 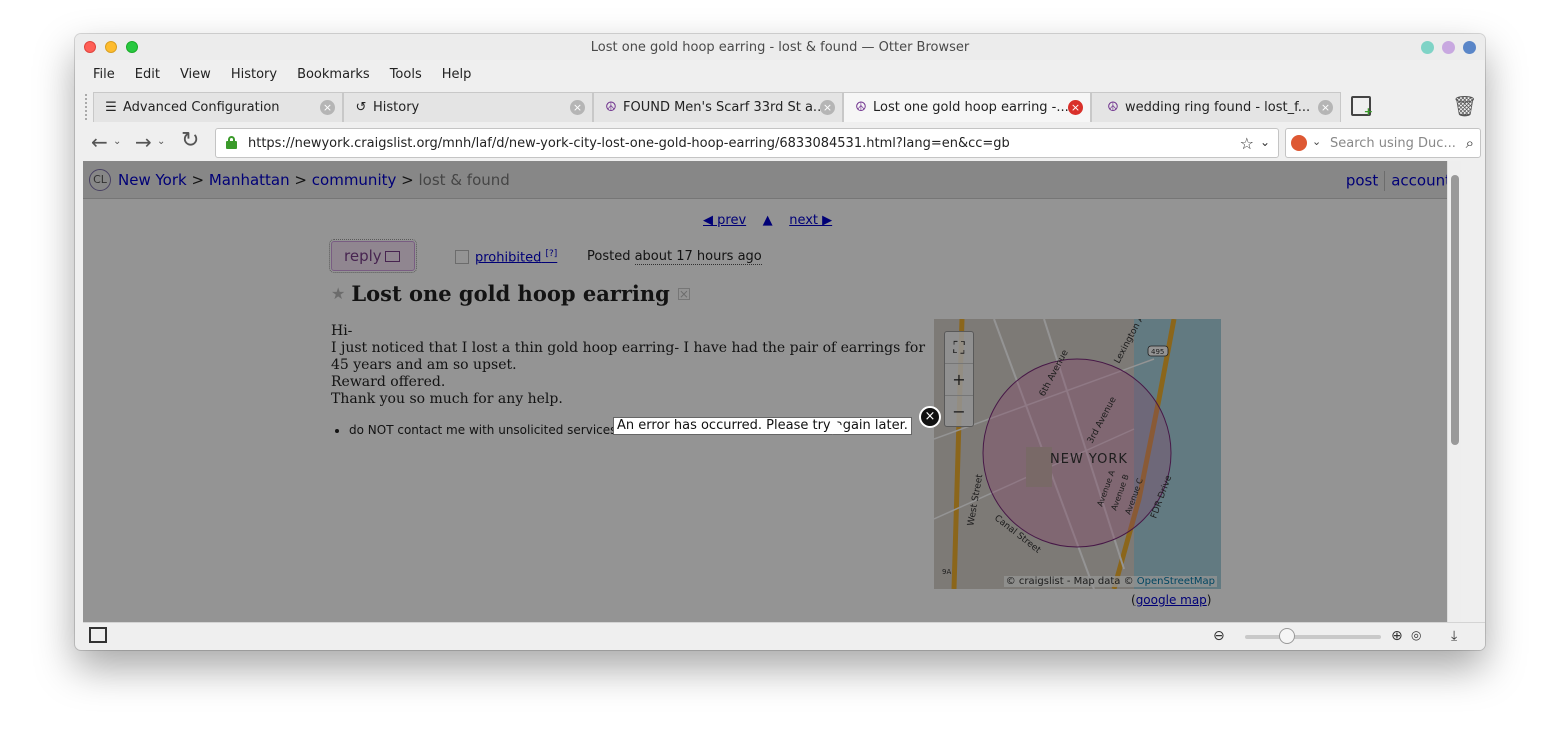 What do you see at coordinates (1299, 143) in the screenshot?
I see `duckduckgo-icon` at bounding box center [1299, 143].